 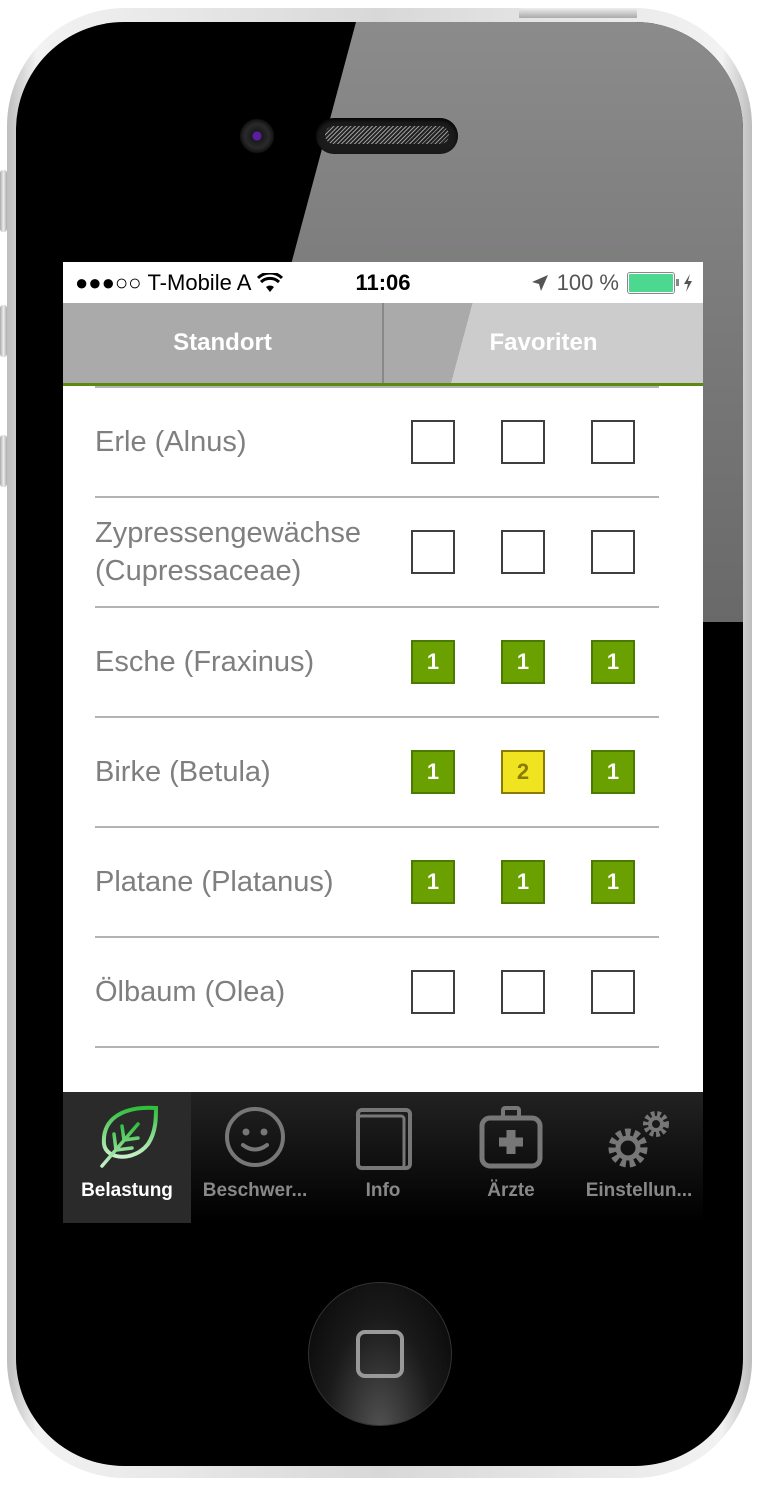 What do you see at coordinates (380, 1354) in the screenshot?
I see `home-button` at bounding box center [380, 1354].